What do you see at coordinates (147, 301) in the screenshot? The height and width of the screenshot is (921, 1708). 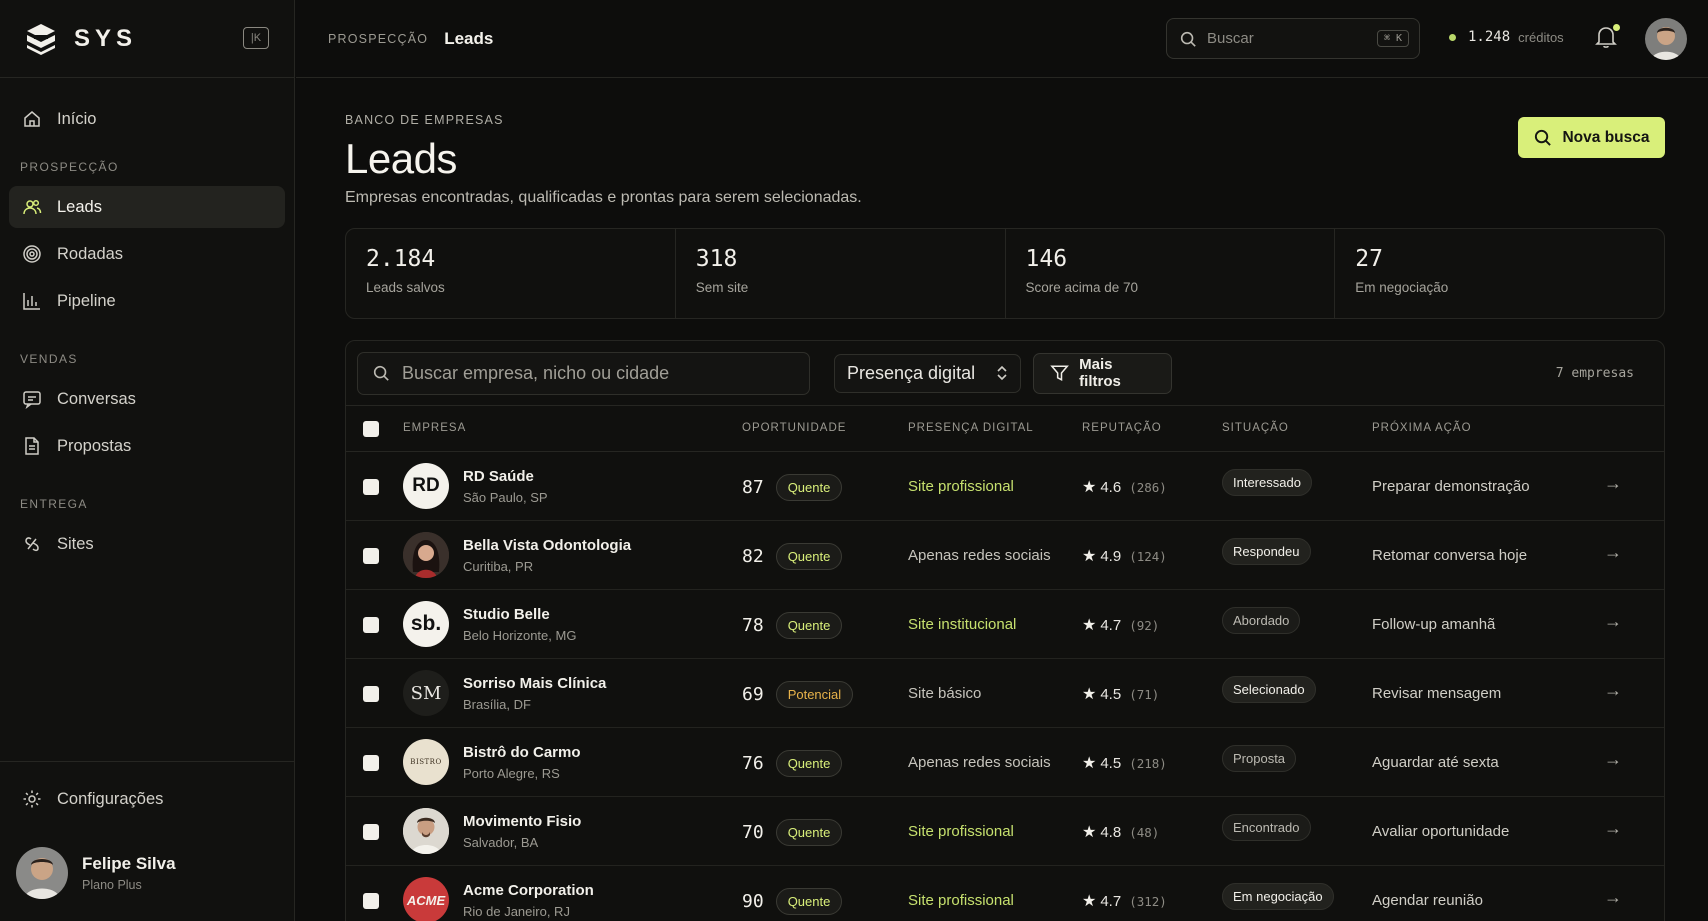 I see `sidebar-item-pipeline: Pipeline` at bounding box center [147, 301].